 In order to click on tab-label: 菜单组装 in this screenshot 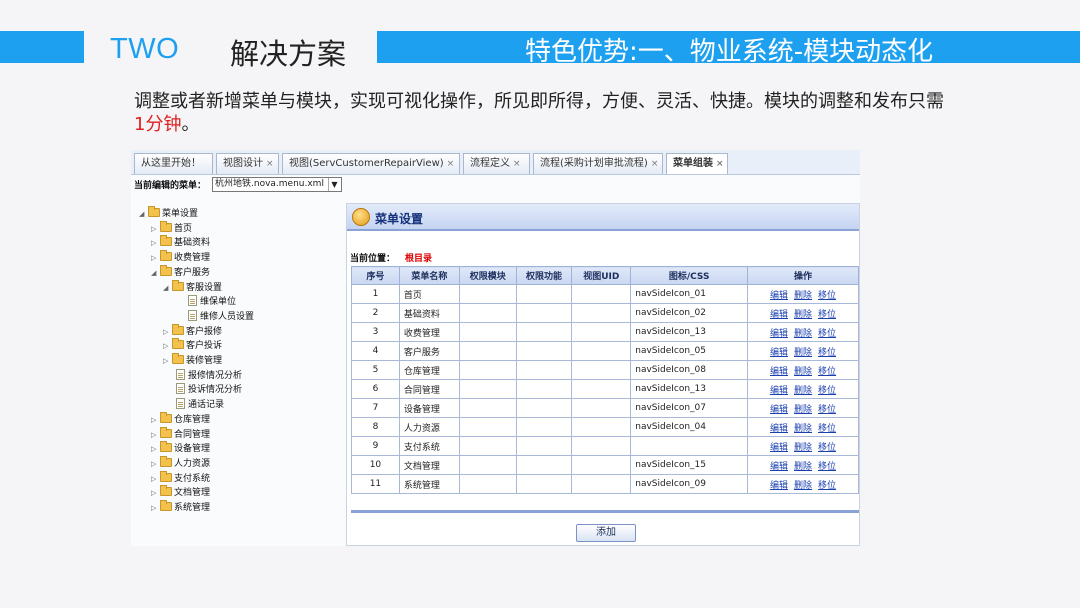, I will do `click(693, 163)`.